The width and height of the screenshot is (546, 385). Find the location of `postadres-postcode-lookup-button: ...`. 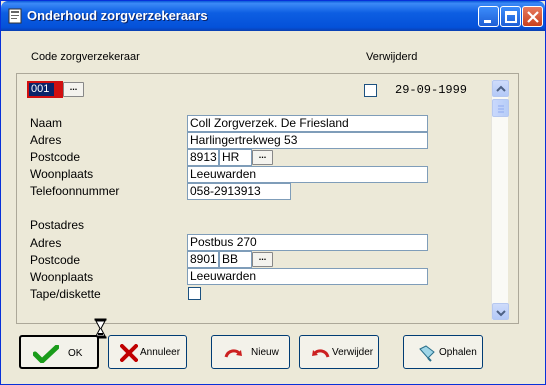

postadres-postcode-lookup-button: ... is located at coordinates (262, 259).